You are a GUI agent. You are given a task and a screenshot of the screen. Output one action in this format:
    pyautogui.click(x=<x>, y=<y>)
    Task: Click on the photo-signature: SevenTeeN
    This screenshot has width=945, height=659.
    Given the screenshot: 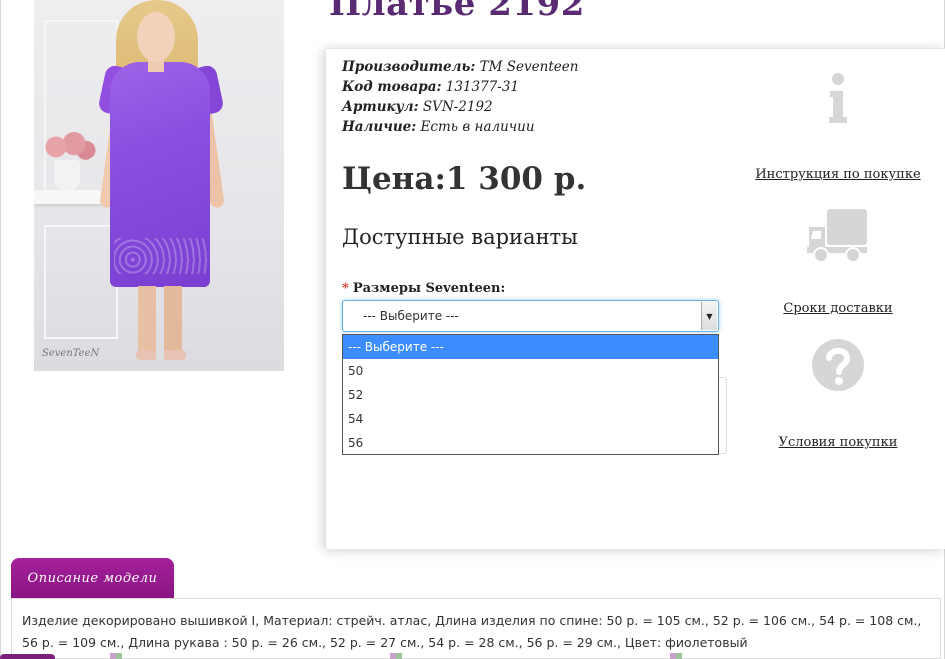 What is the action you would take?
    pyautogui.click(x=71, y=353)
    